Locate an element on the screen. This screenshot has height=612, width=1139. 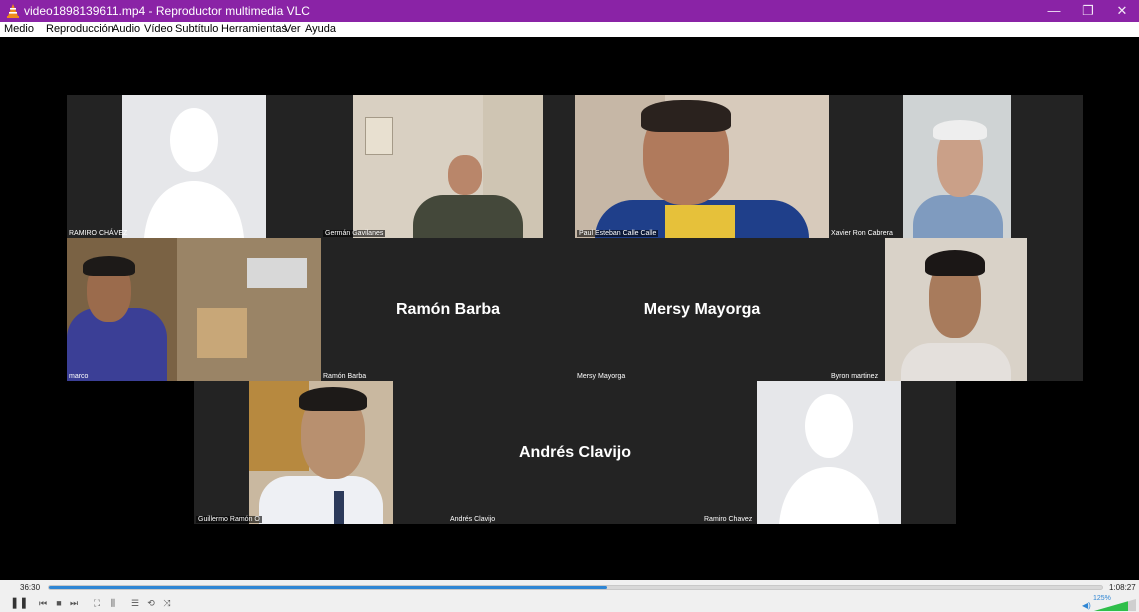
participant-tile-andres-clavijo: Andrés Clavijo Andrés Clavijo is located at coordinates (575, 452).